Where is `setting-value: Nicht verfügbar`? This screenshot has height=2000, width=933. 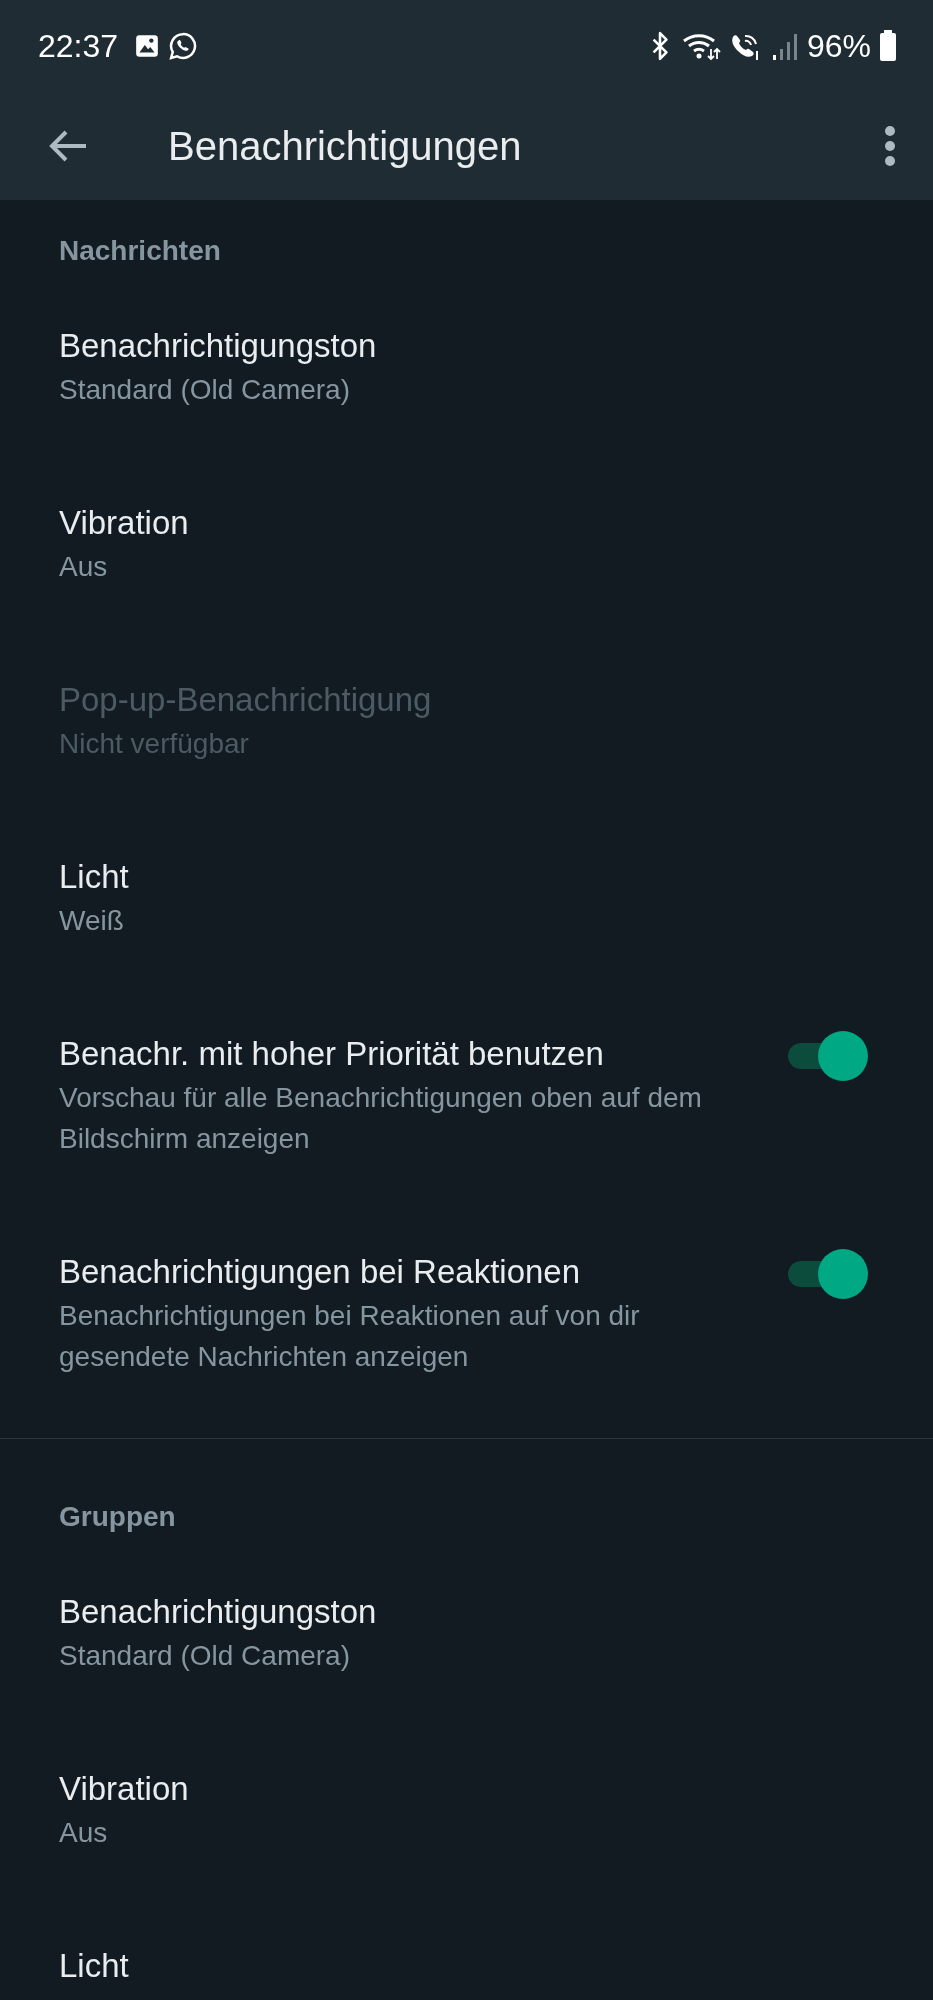 setting-value: Nicht verfügbar is located at coordinates (154, 744).